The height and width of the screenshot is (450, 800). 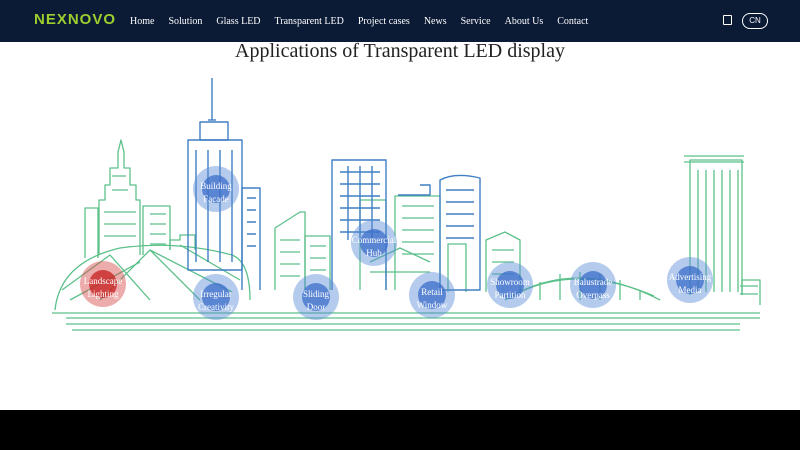 What do you see at coordinates (216, 192) in the screenshot?
I see `hotspot-label: Building Facade` at bounding box center [216, 192].